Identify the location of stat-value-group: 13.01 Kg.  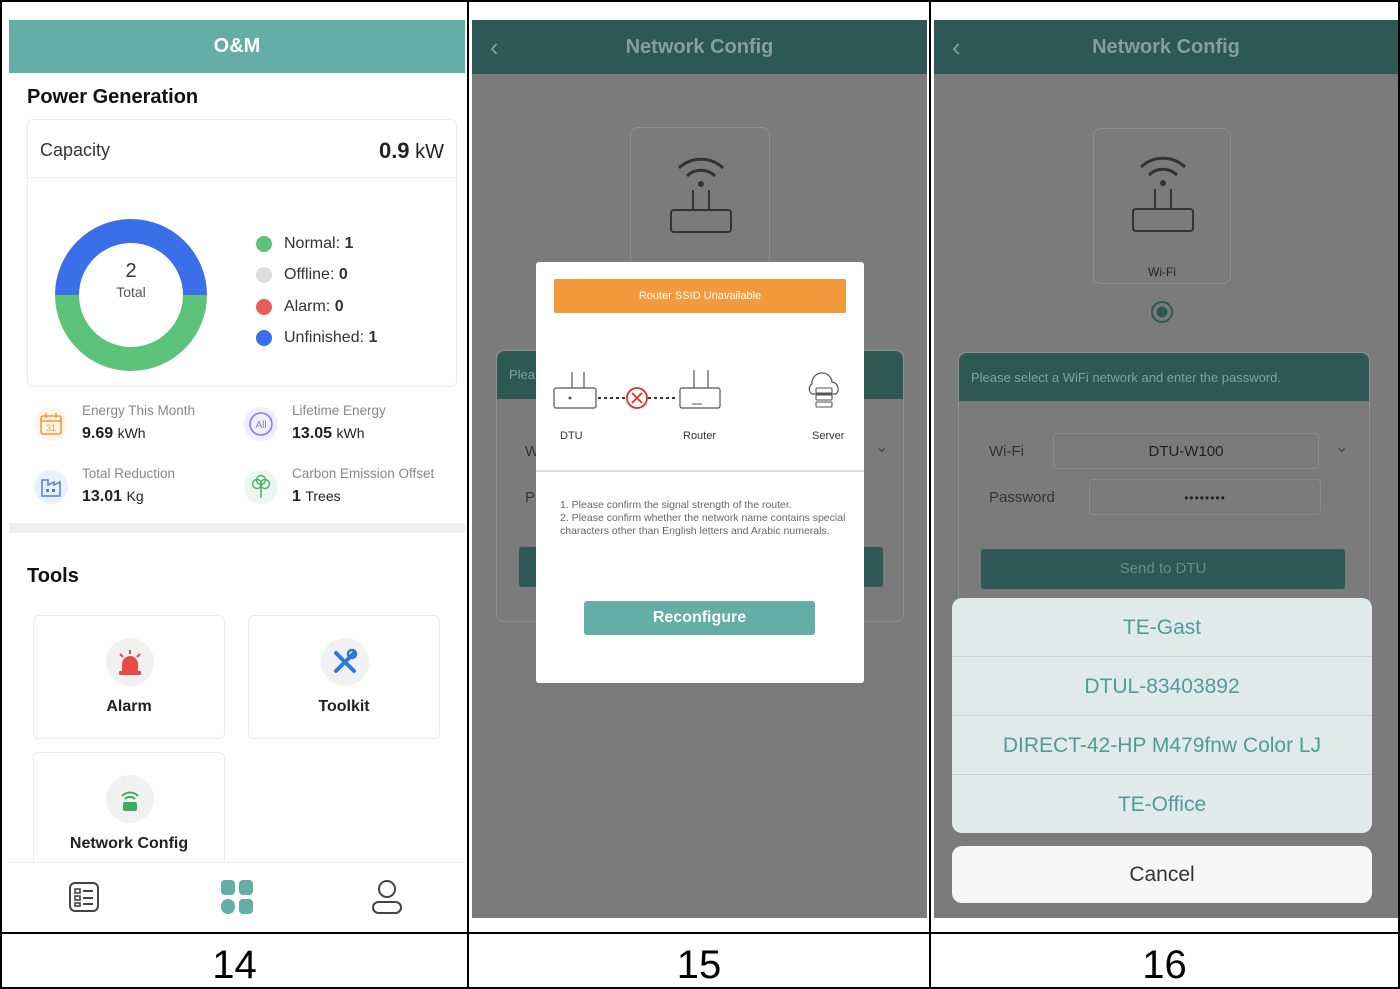
(113, 496).